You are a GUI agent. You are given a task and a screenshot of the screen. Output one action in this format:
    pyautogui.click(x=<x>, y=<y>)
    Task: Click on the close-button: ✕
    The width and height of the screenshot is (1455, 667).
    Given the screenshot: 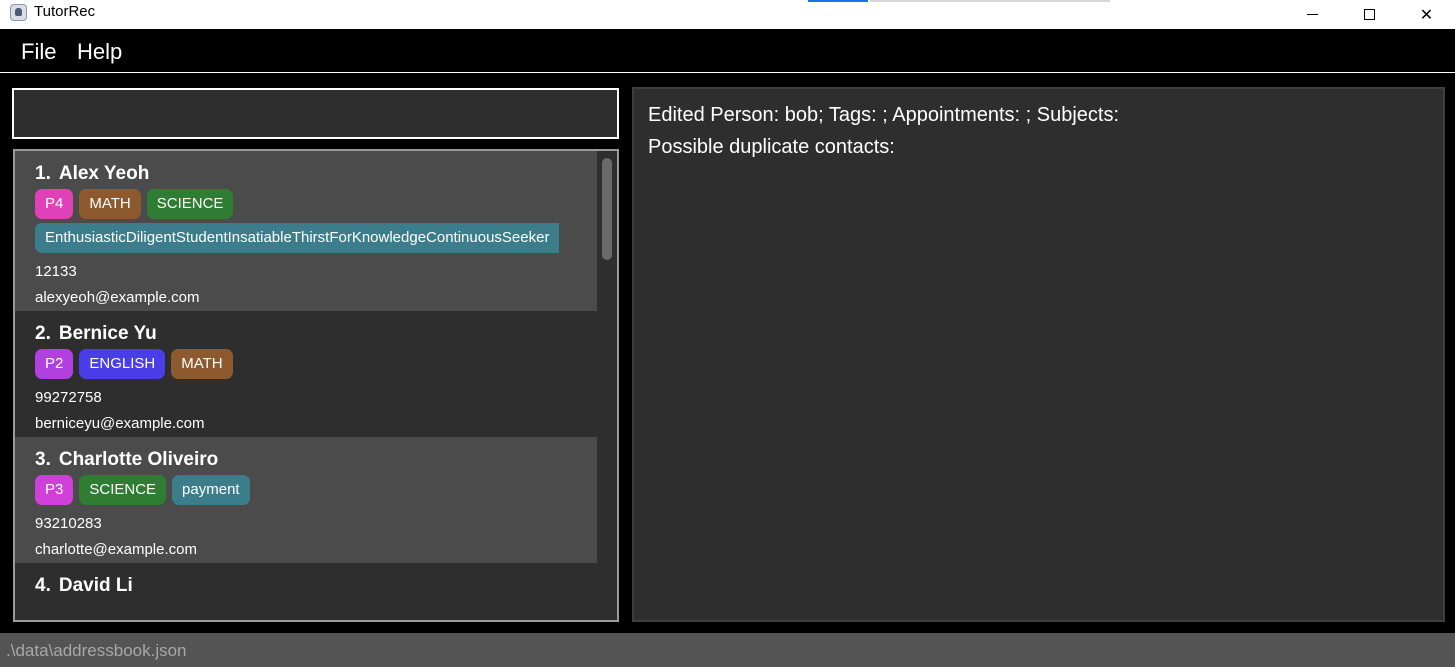 What is the action you would take?
    pyautogui.click(x=1426, y=14)
    